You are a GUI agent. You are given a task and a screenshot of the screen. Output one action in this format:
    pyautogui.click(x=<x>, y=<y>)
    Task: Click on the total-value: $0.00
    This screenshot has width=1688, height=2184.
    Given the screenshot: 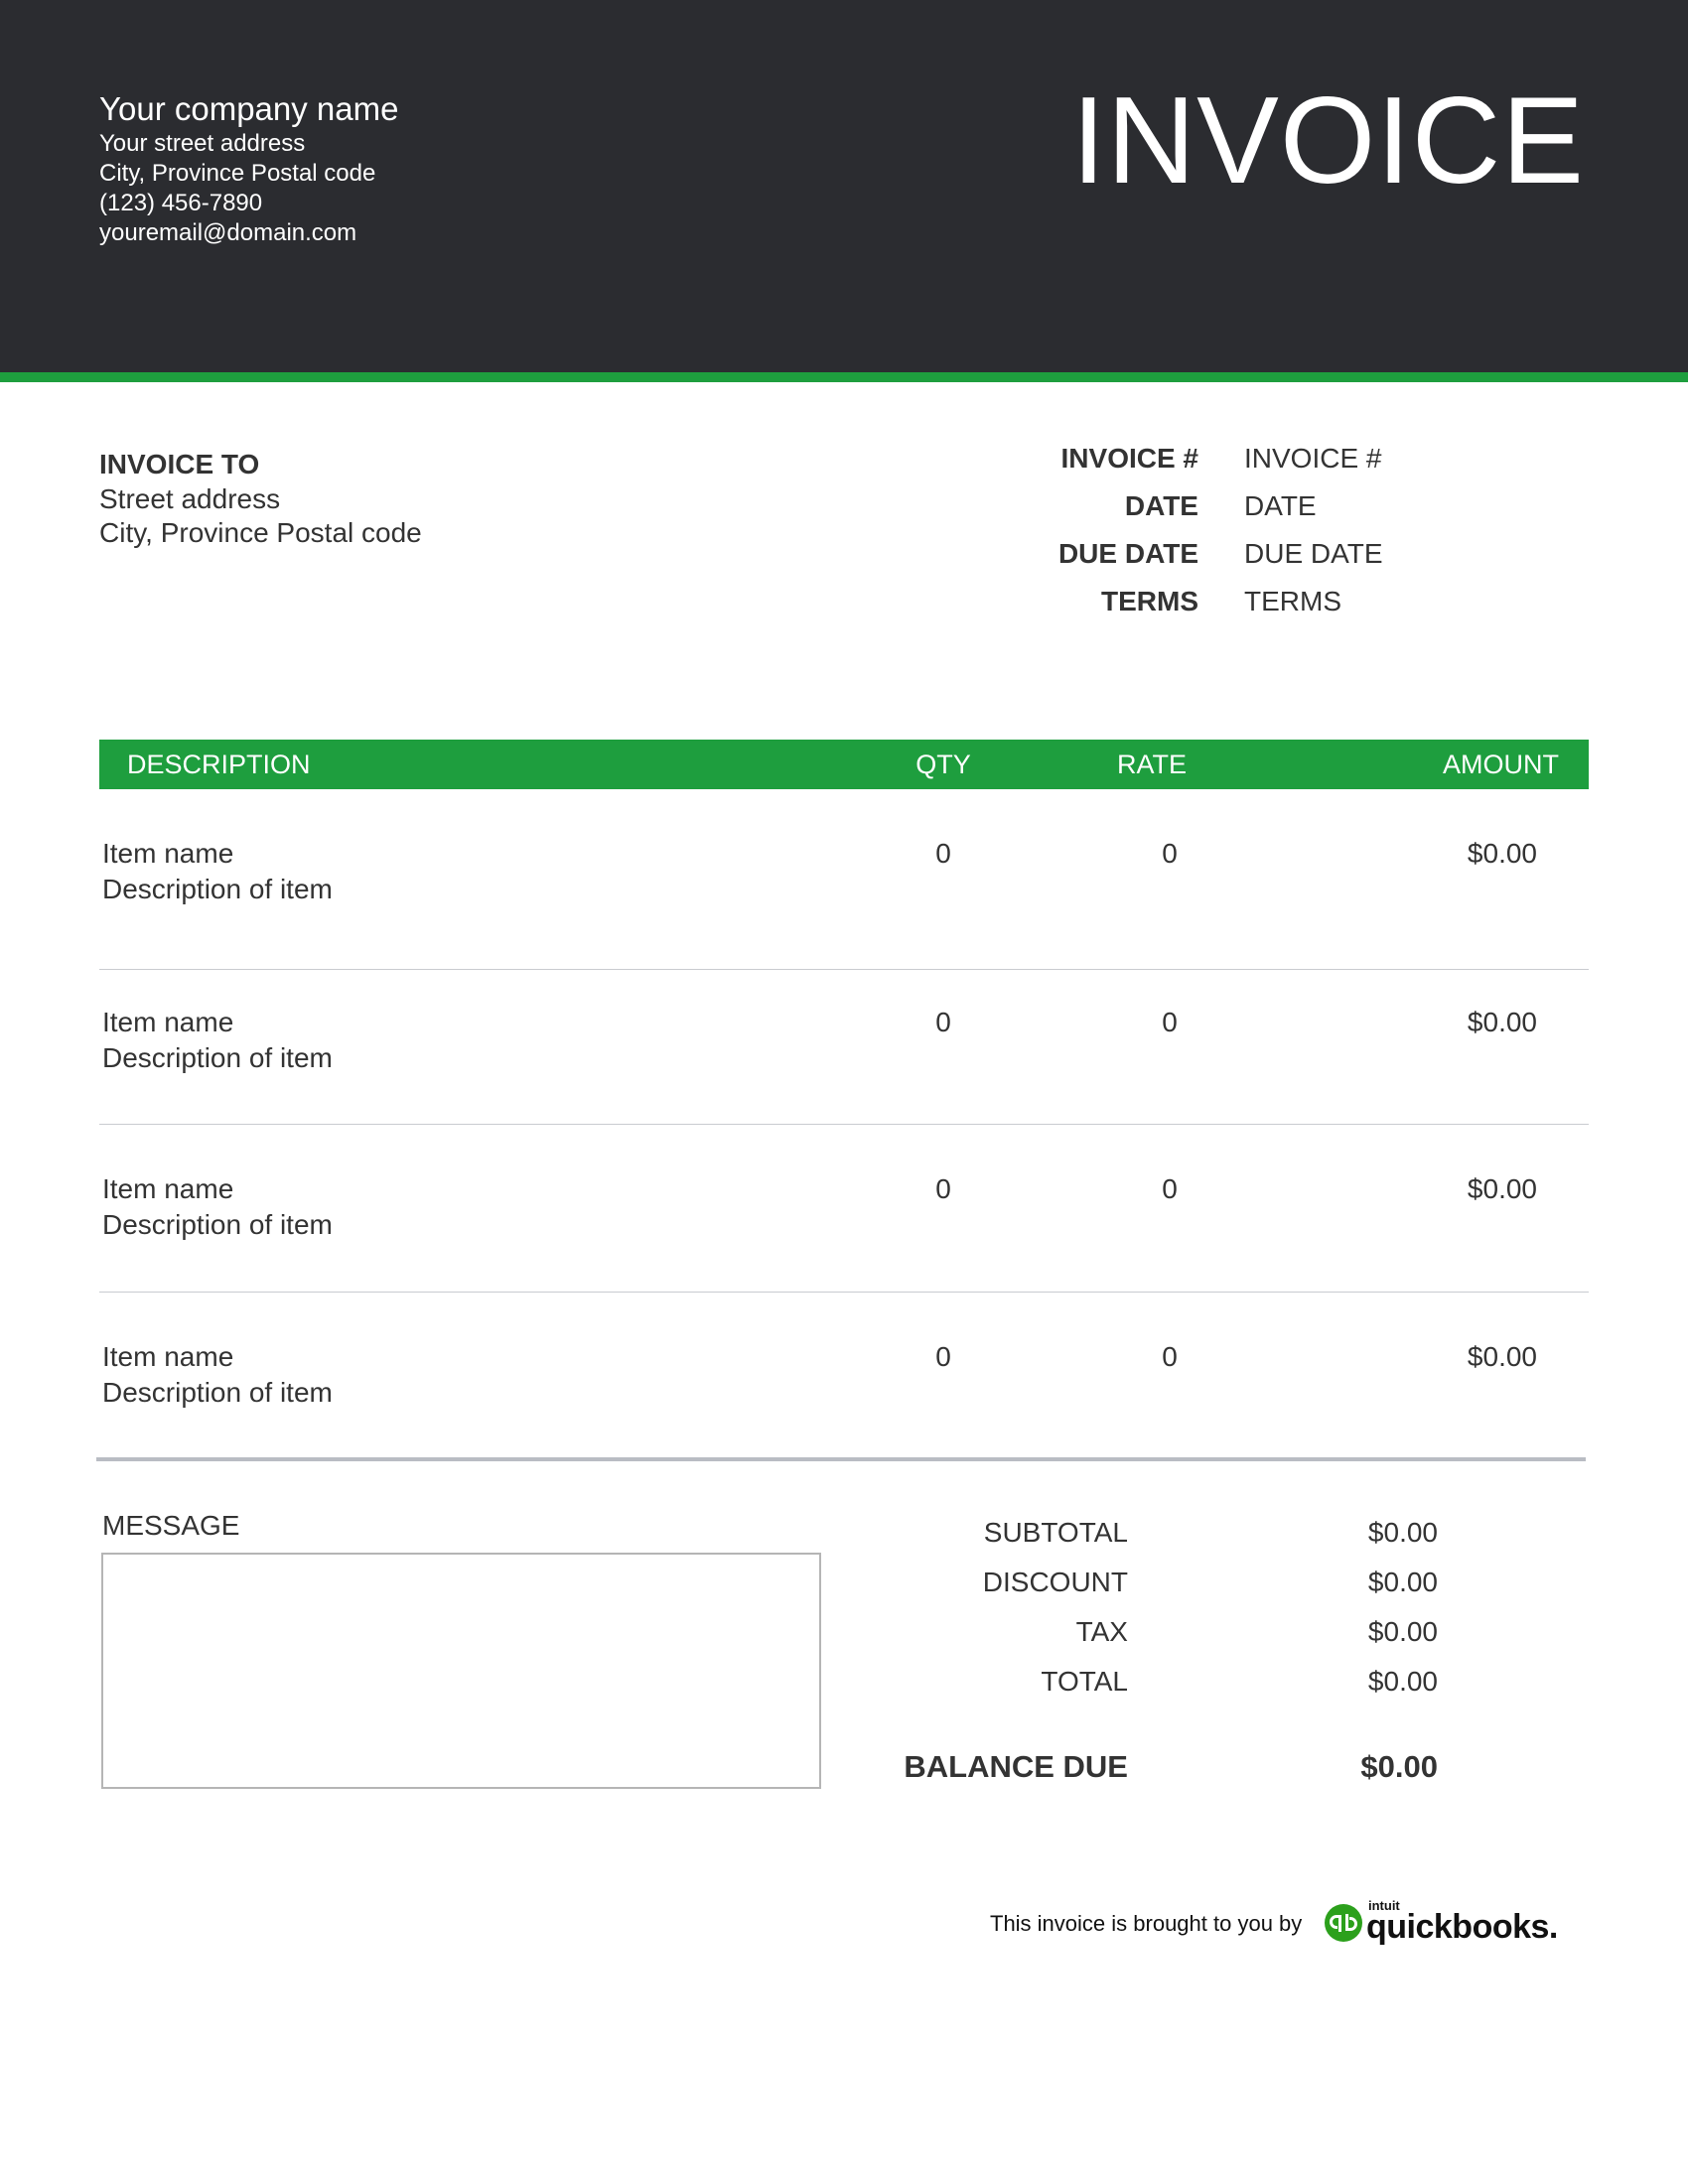 What is the action you would take?
    pyautogui.click(x=1402, y=1681)
    